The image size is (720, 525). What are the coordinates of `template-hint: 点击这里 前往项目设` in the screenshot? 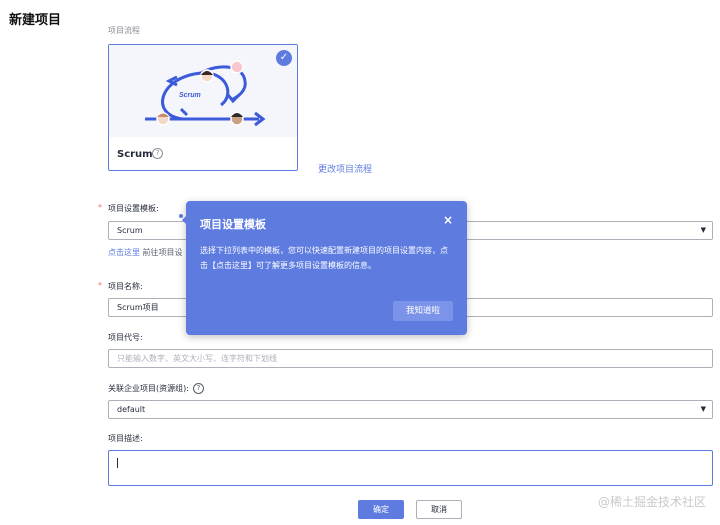 It's located at (145, 252).